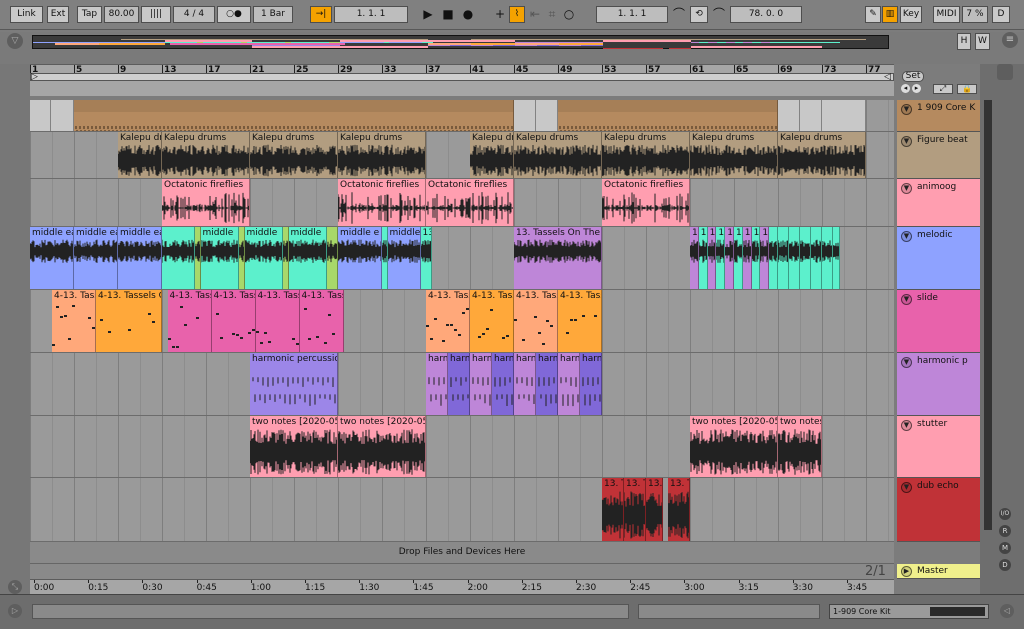 This screenshot has height=629, width=1024. What do you see at coordinates (26, 14) in the screenshot?
I see `link-button: Link` at bounding box center [26, 14].